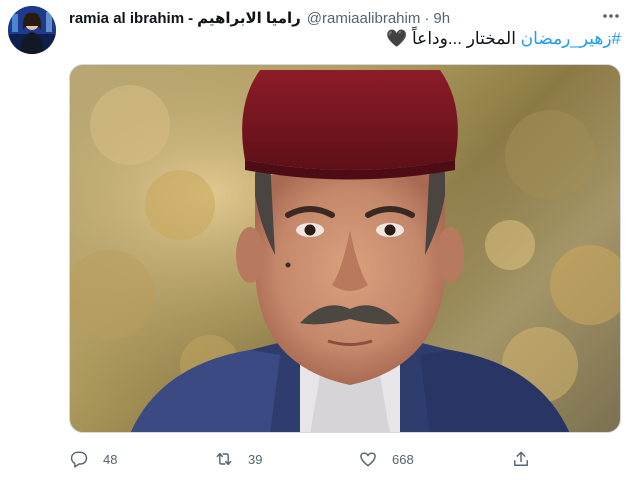 Image resolution: width=634 pixels, height=480 pixels. I want to click on share-button, so click(521, 459).